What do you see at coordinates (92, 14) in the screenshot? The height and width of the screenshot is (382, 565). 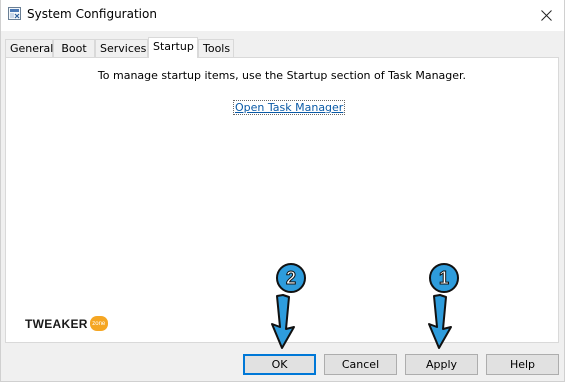 I see `window-title: System Configuration` at bounding box center [92, 14].